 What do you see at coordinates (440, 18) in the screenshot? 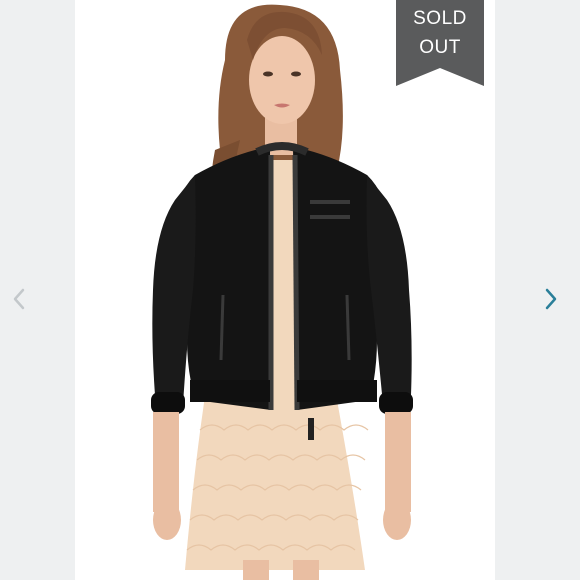
I see `sold-out-line-1: SOLD` at bounding box center [440, 18].